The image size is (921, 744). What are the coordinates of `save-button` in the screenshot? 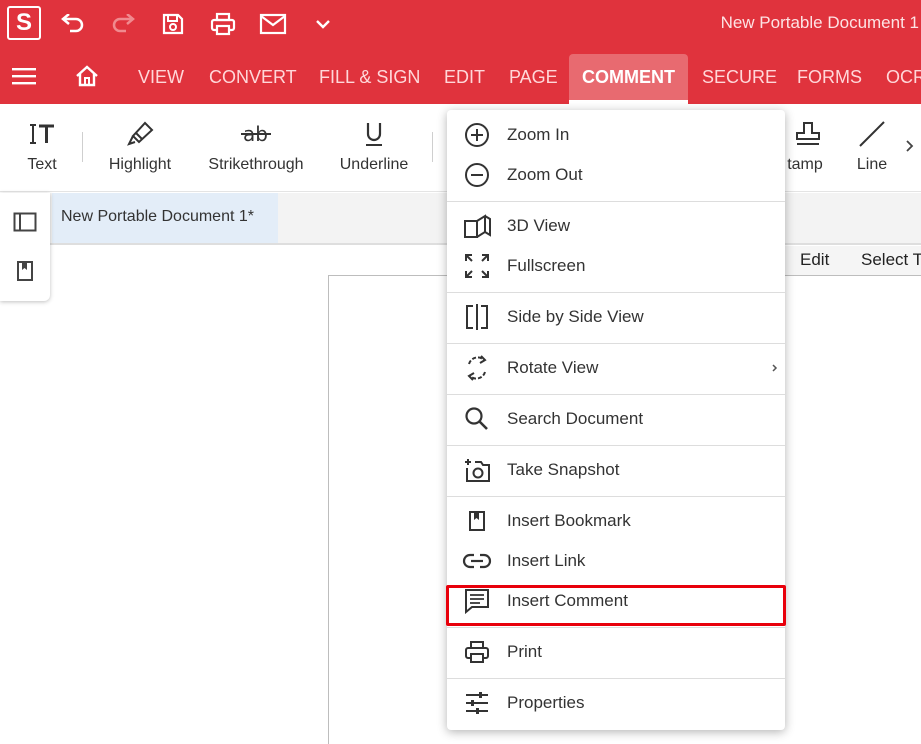 It's located at (173, 24).